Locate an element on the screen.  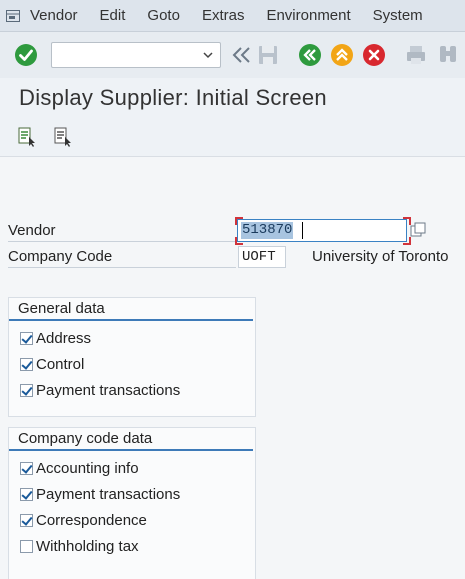
company-code-data-title: Company code data is located at coordinates (131, 439).